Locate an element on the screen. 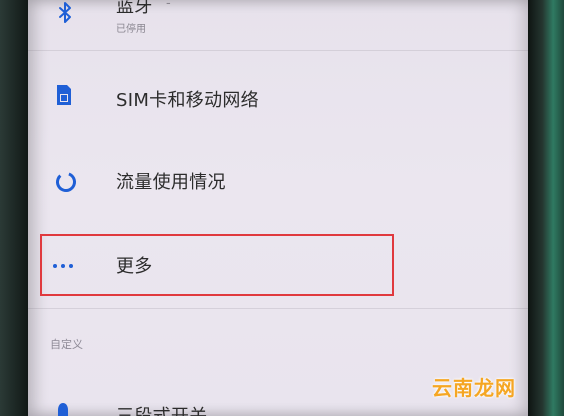  section-header-custom: 自定义 is located at coordinates (66, 344).